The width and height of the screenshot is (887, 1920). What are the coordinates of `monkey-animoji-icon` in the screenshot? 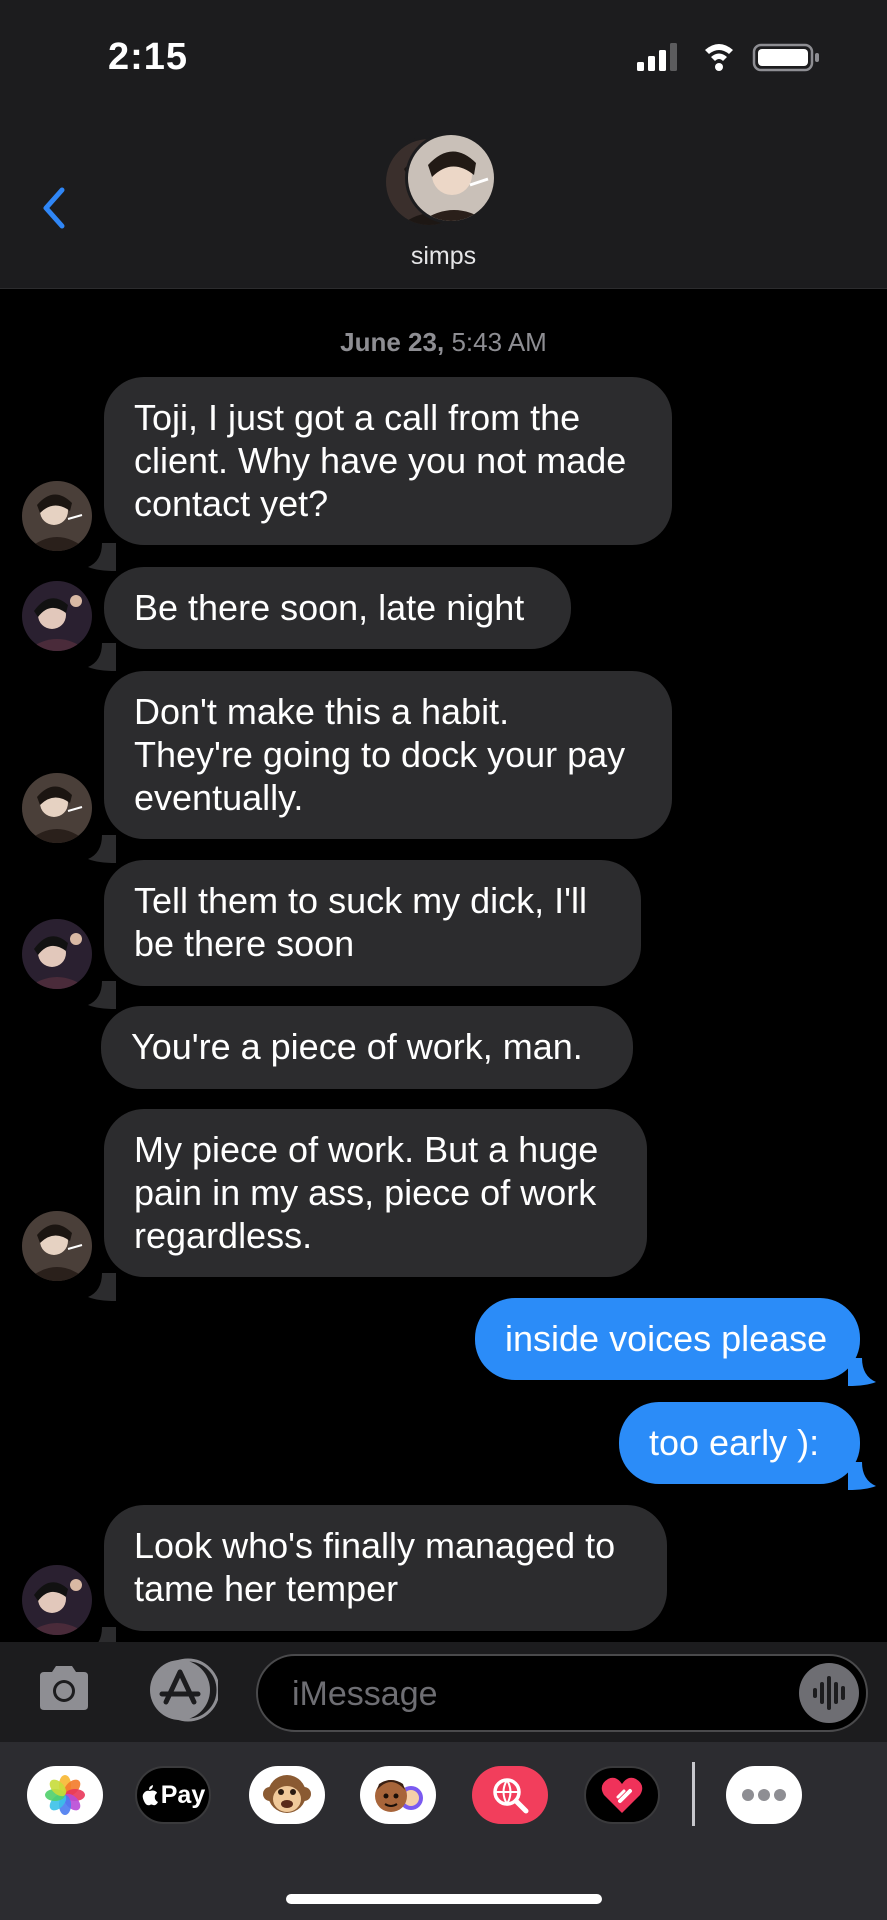 It's located at (287, 1794).